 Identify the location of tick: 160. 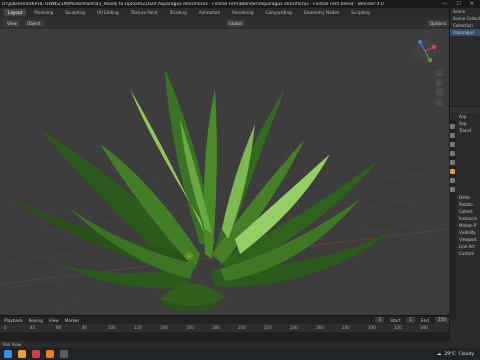
(190, 327).